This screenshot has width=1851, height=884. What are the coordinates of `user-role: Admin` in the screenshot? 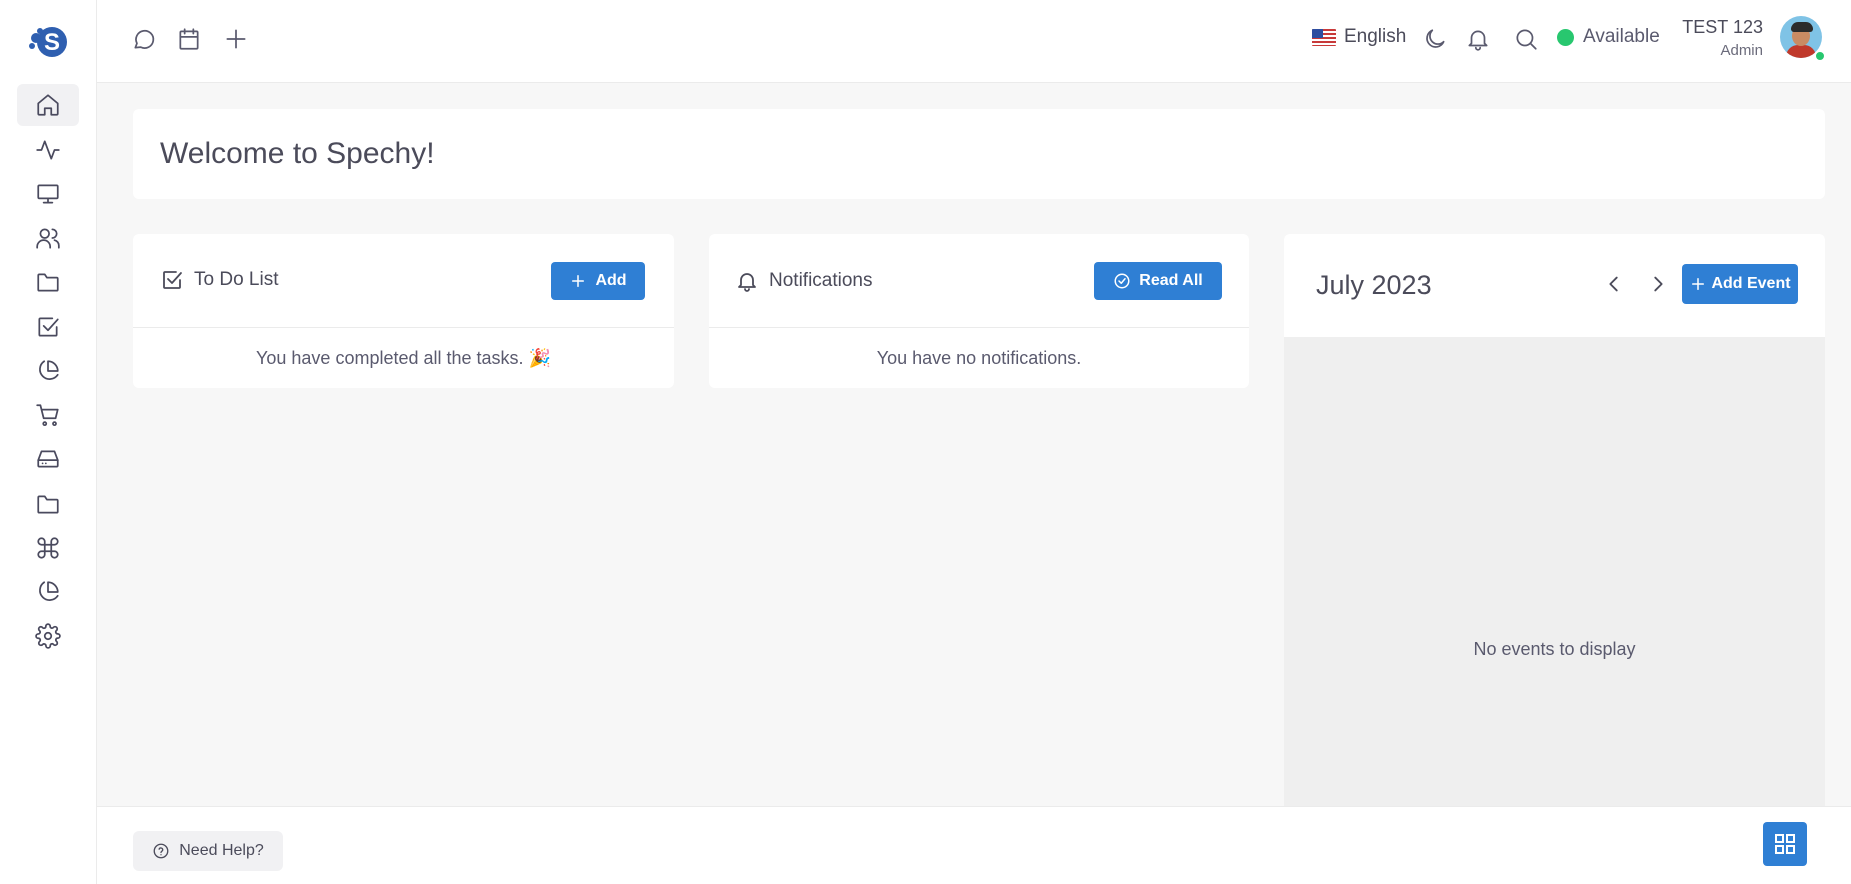 It's located at (1741, 50).